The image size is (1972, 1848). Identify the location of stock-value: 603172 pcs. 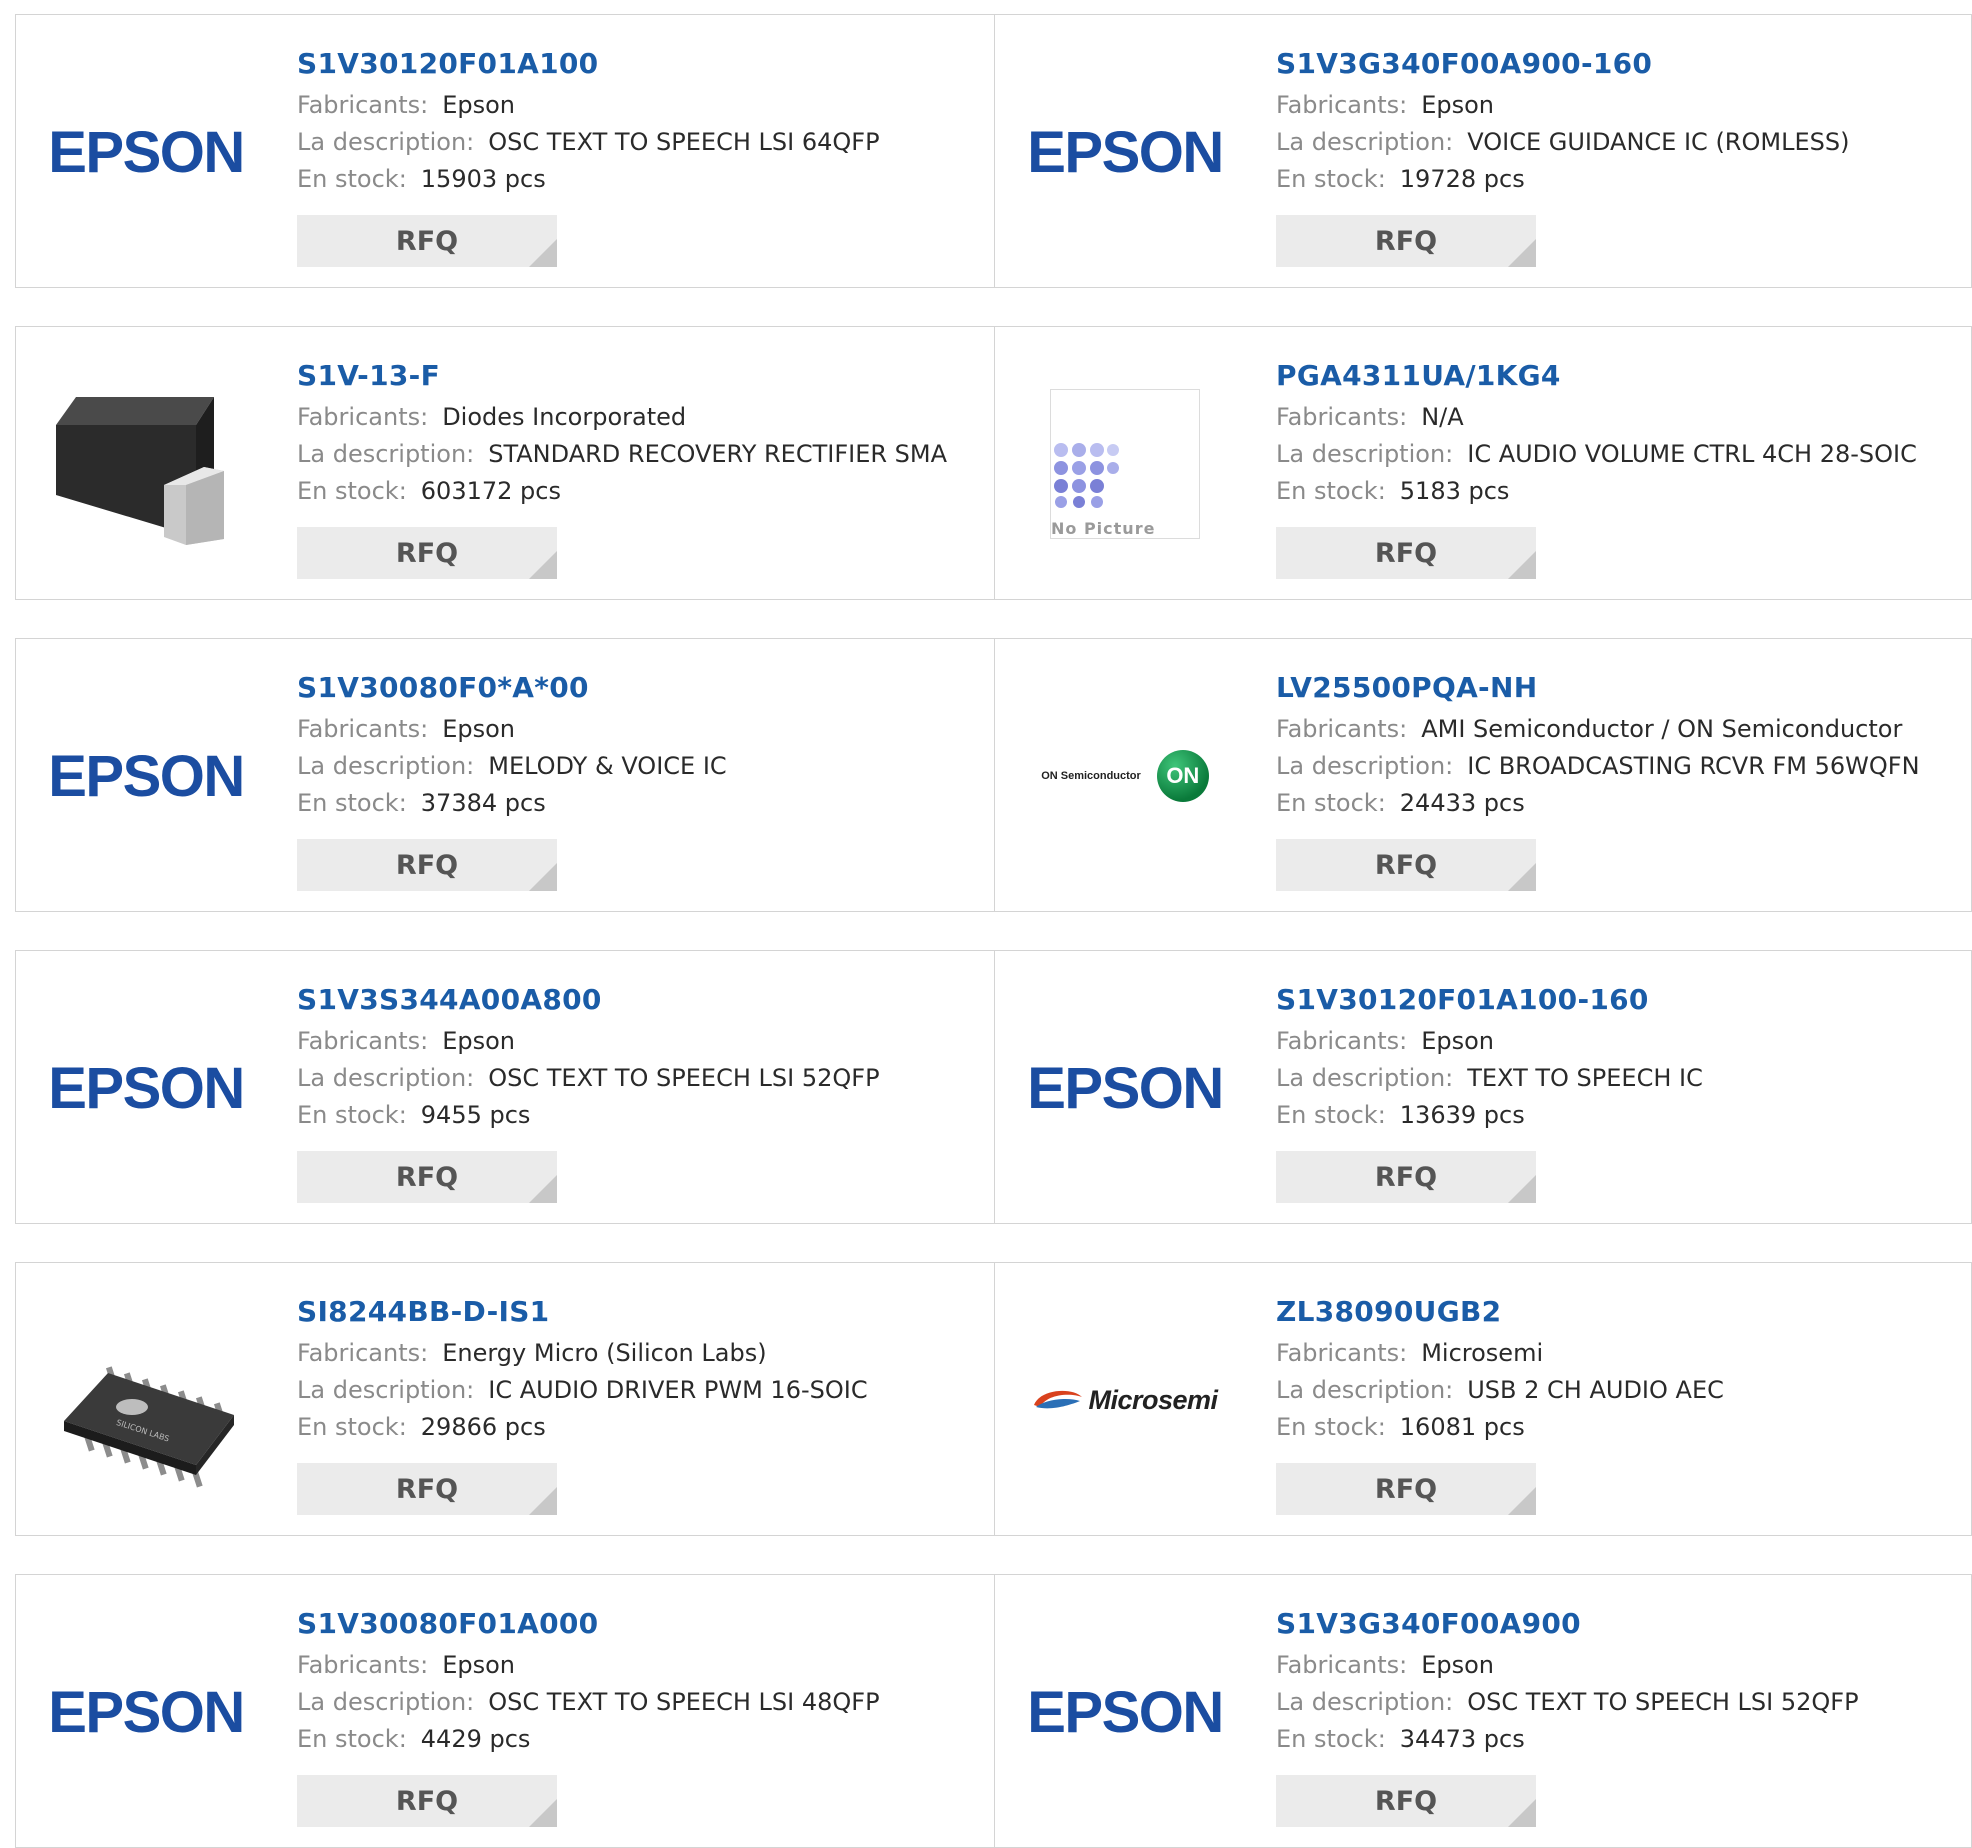
(490, 491).